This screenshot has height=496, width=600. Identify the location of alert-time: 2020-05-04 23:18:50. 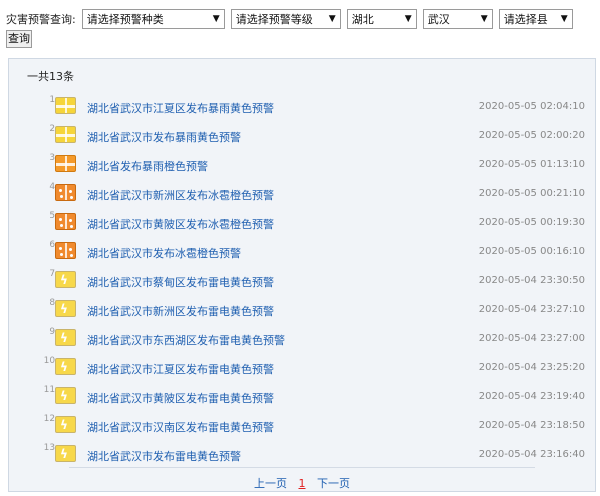
(531, 425).